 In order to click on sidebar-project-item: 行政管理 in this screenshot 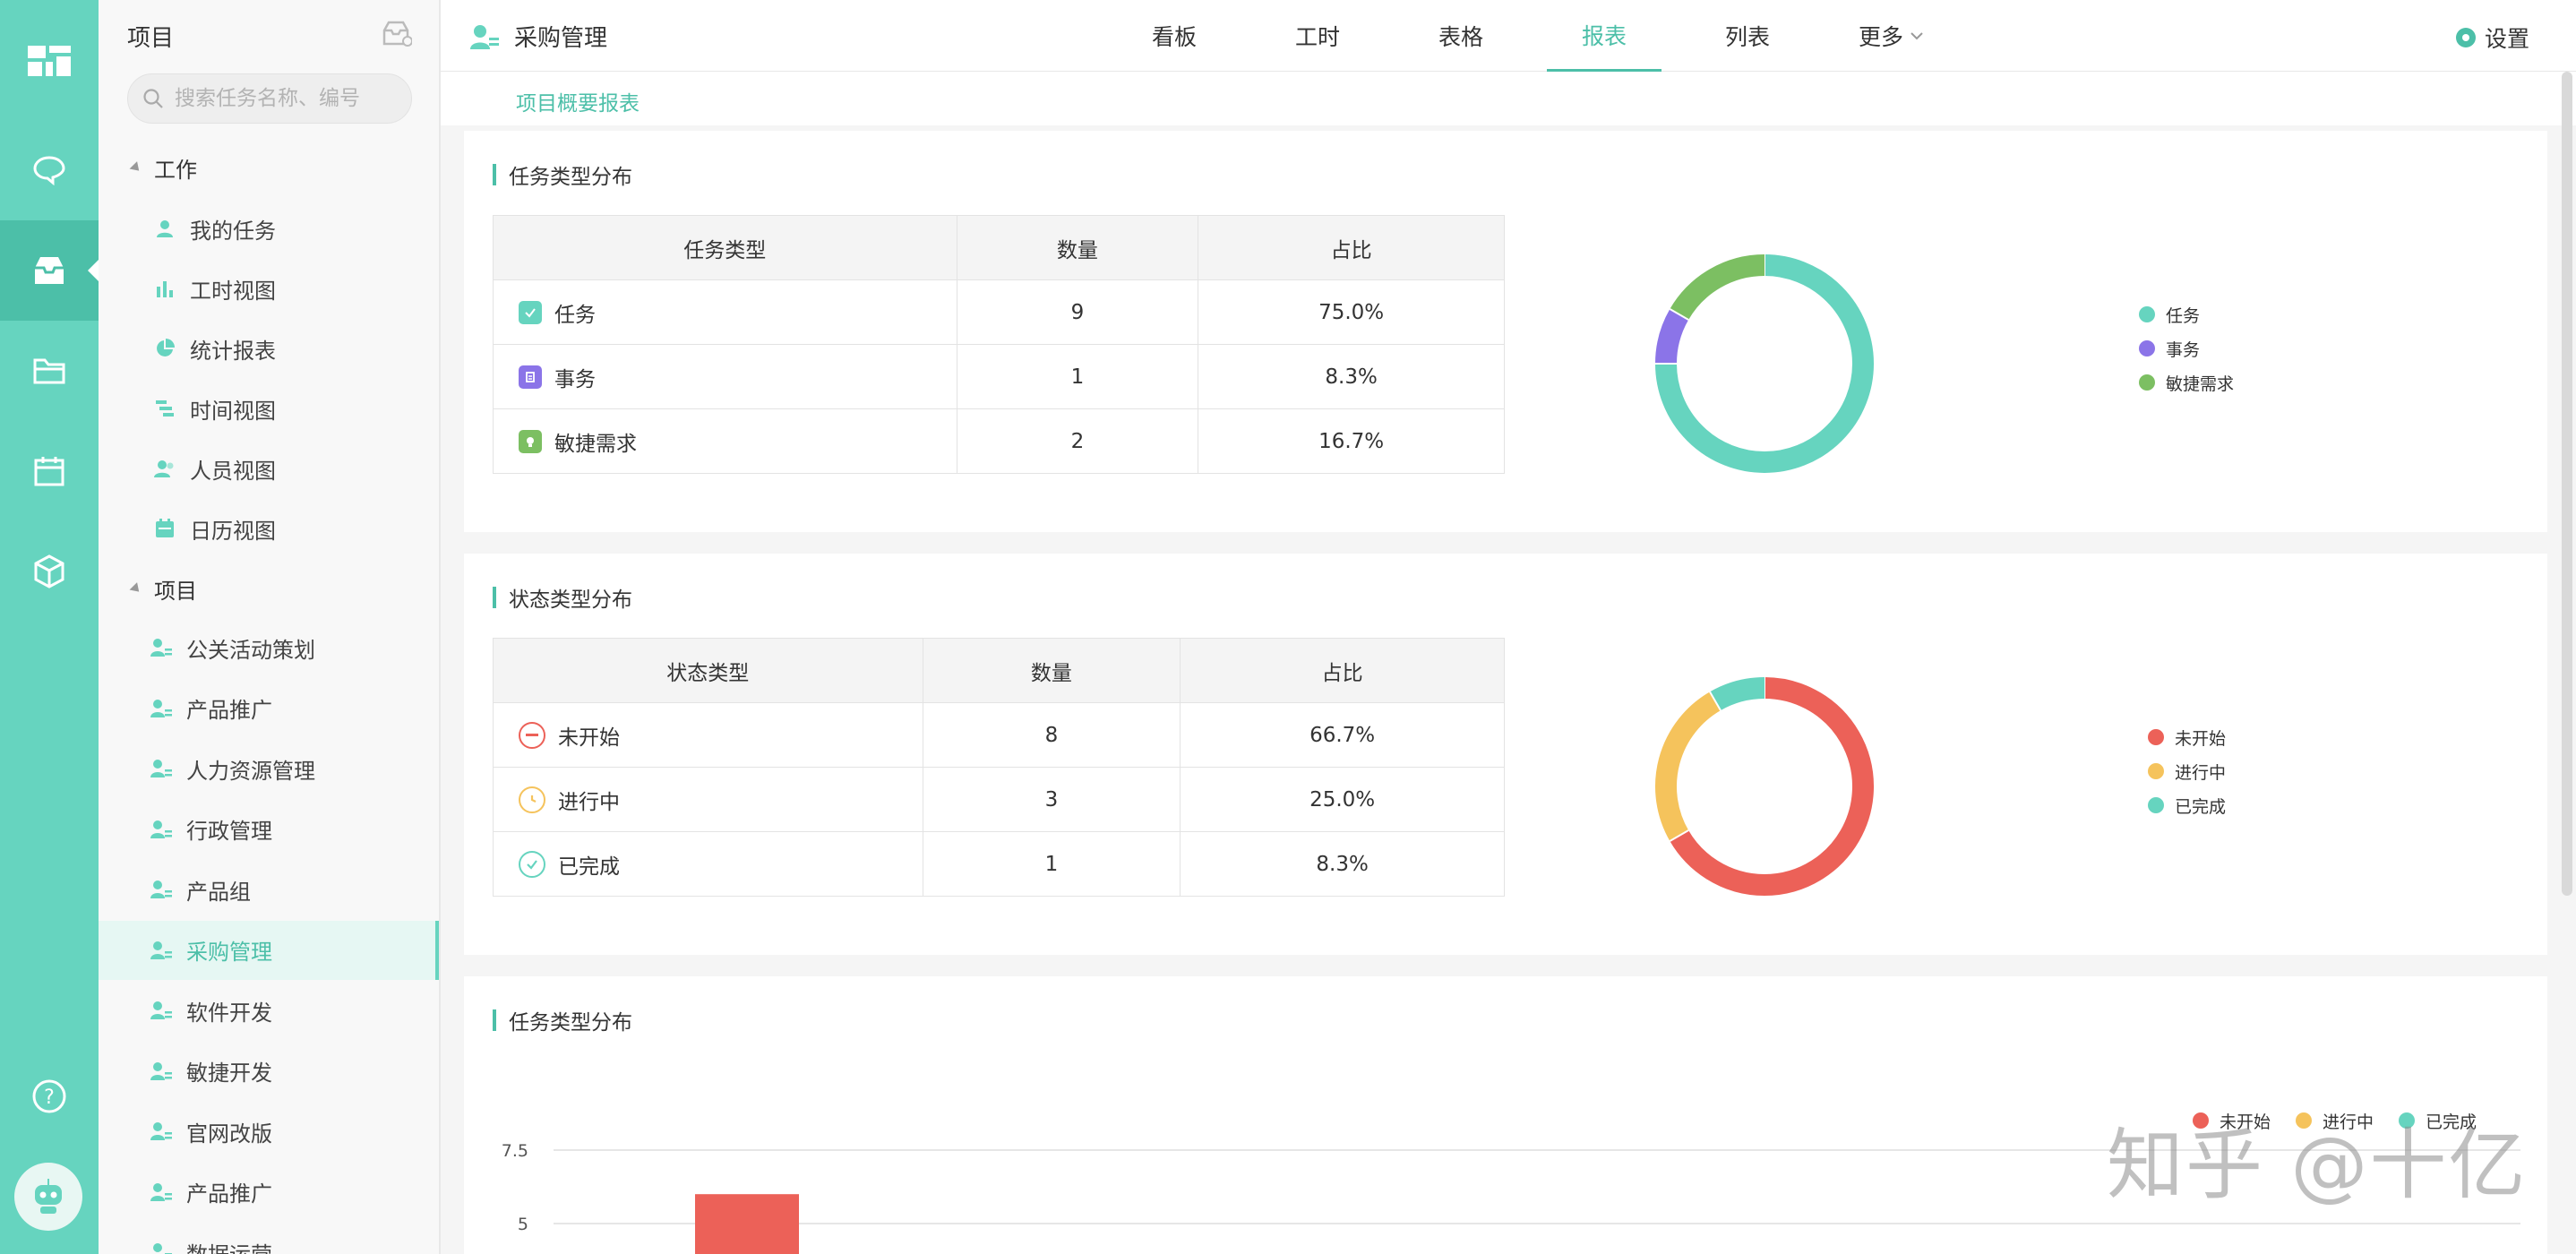, I will do `click(269, 829)`.